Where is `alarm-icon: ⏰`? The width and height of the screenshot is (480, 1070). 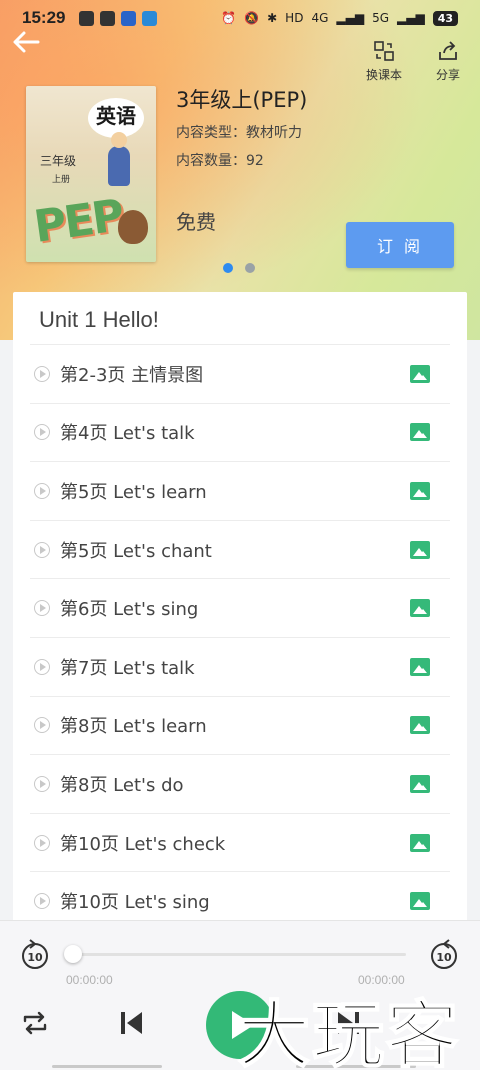
alarm-icon: ⏰ is located at coordinates (229, 18).